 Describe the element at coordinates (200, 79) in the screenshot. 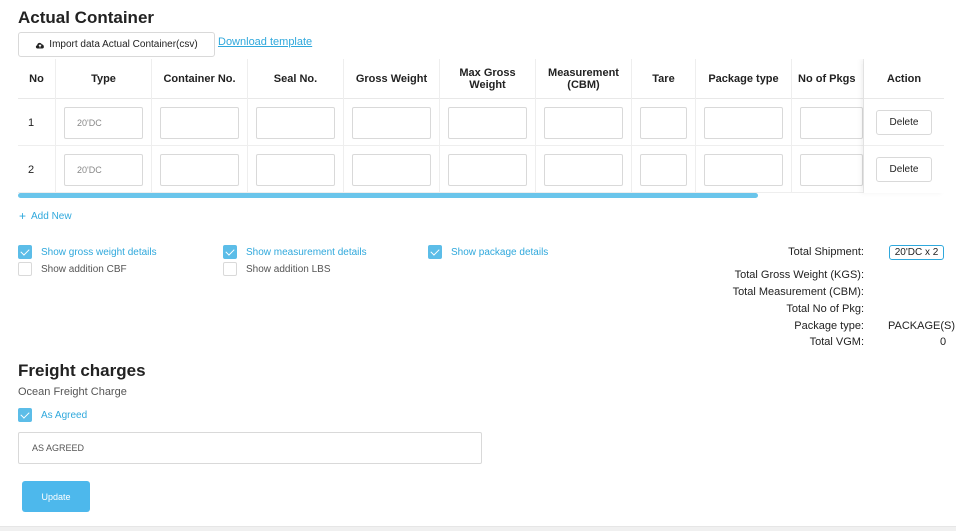

I see `column-header: Container No.` at that location.